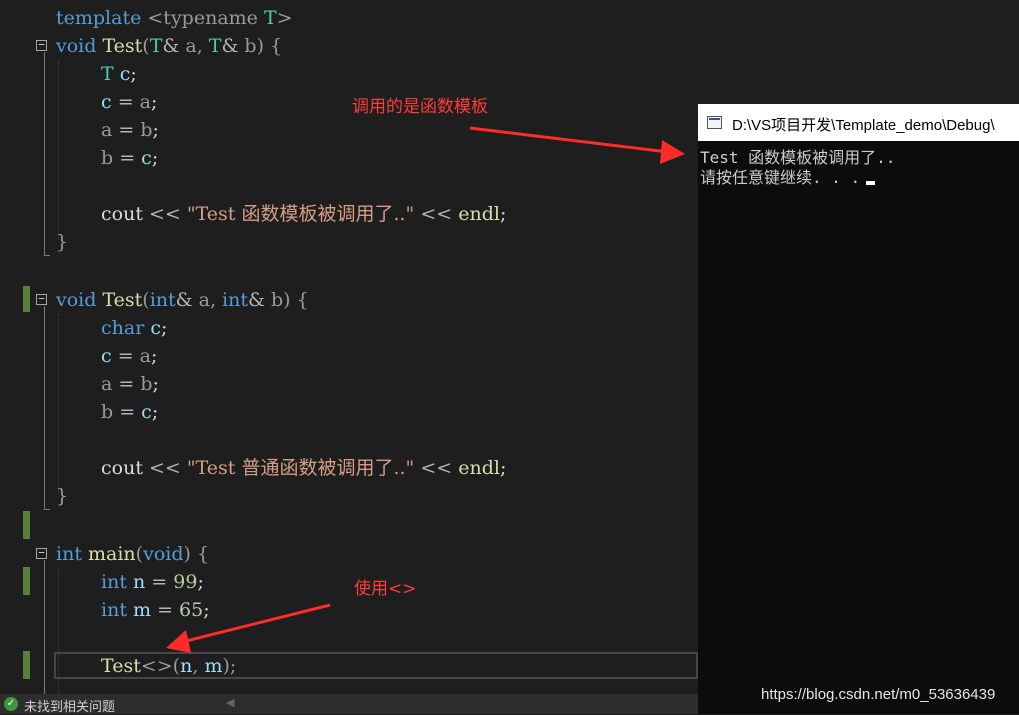 The width and height of the screenshot is (1019, 715). Describe the element at coordinates (185, 582) in the screenshot. I see `number-literal: 99` at that location.